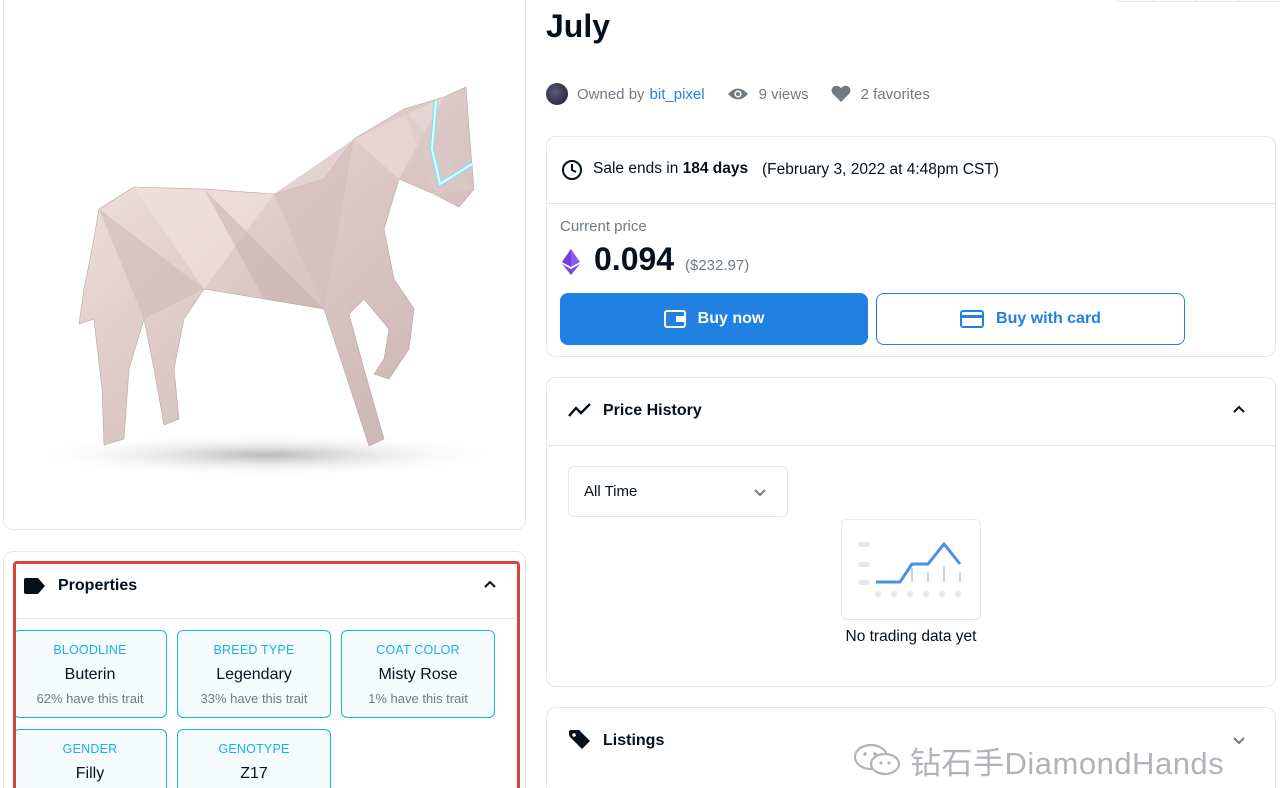  What do you see at coordinates (731, 318) in the screenshot?
I see `buy-now-label: Buy now` at bounding box center [731, 318].